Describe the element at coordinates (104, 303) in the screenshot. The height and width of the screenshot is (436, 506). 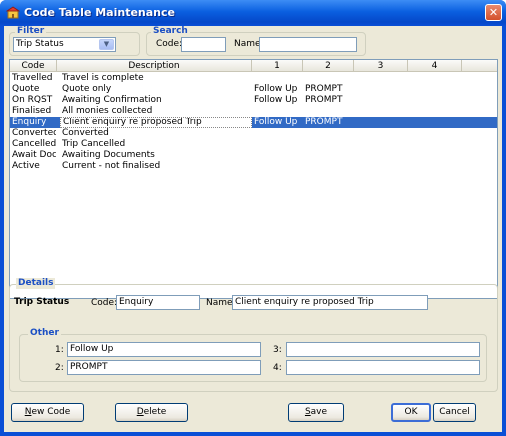
I see `details-code-label: Code:` at that location.